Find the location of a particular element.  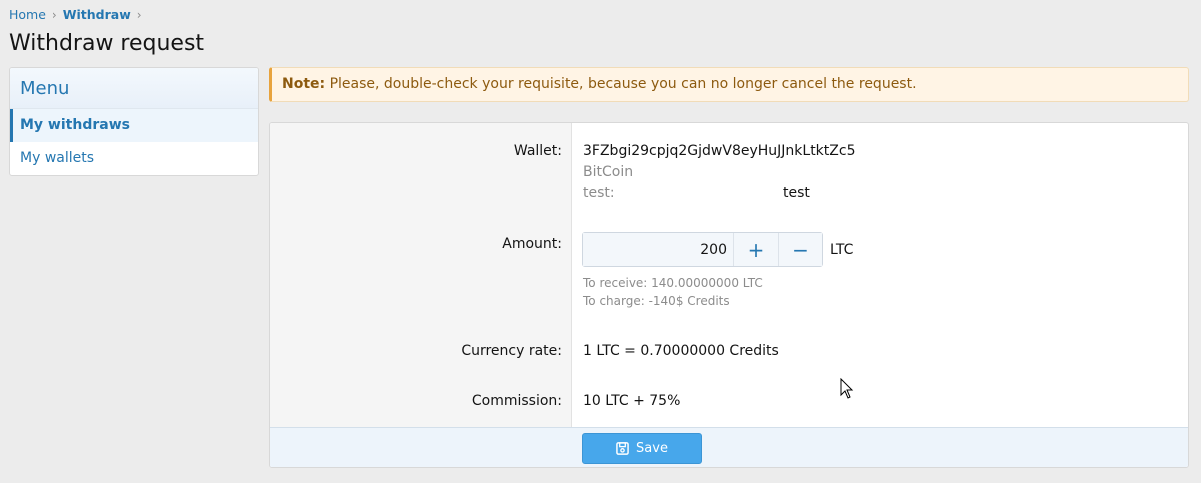

wallet-label: Wallet: is located at coordinates (537, 151).